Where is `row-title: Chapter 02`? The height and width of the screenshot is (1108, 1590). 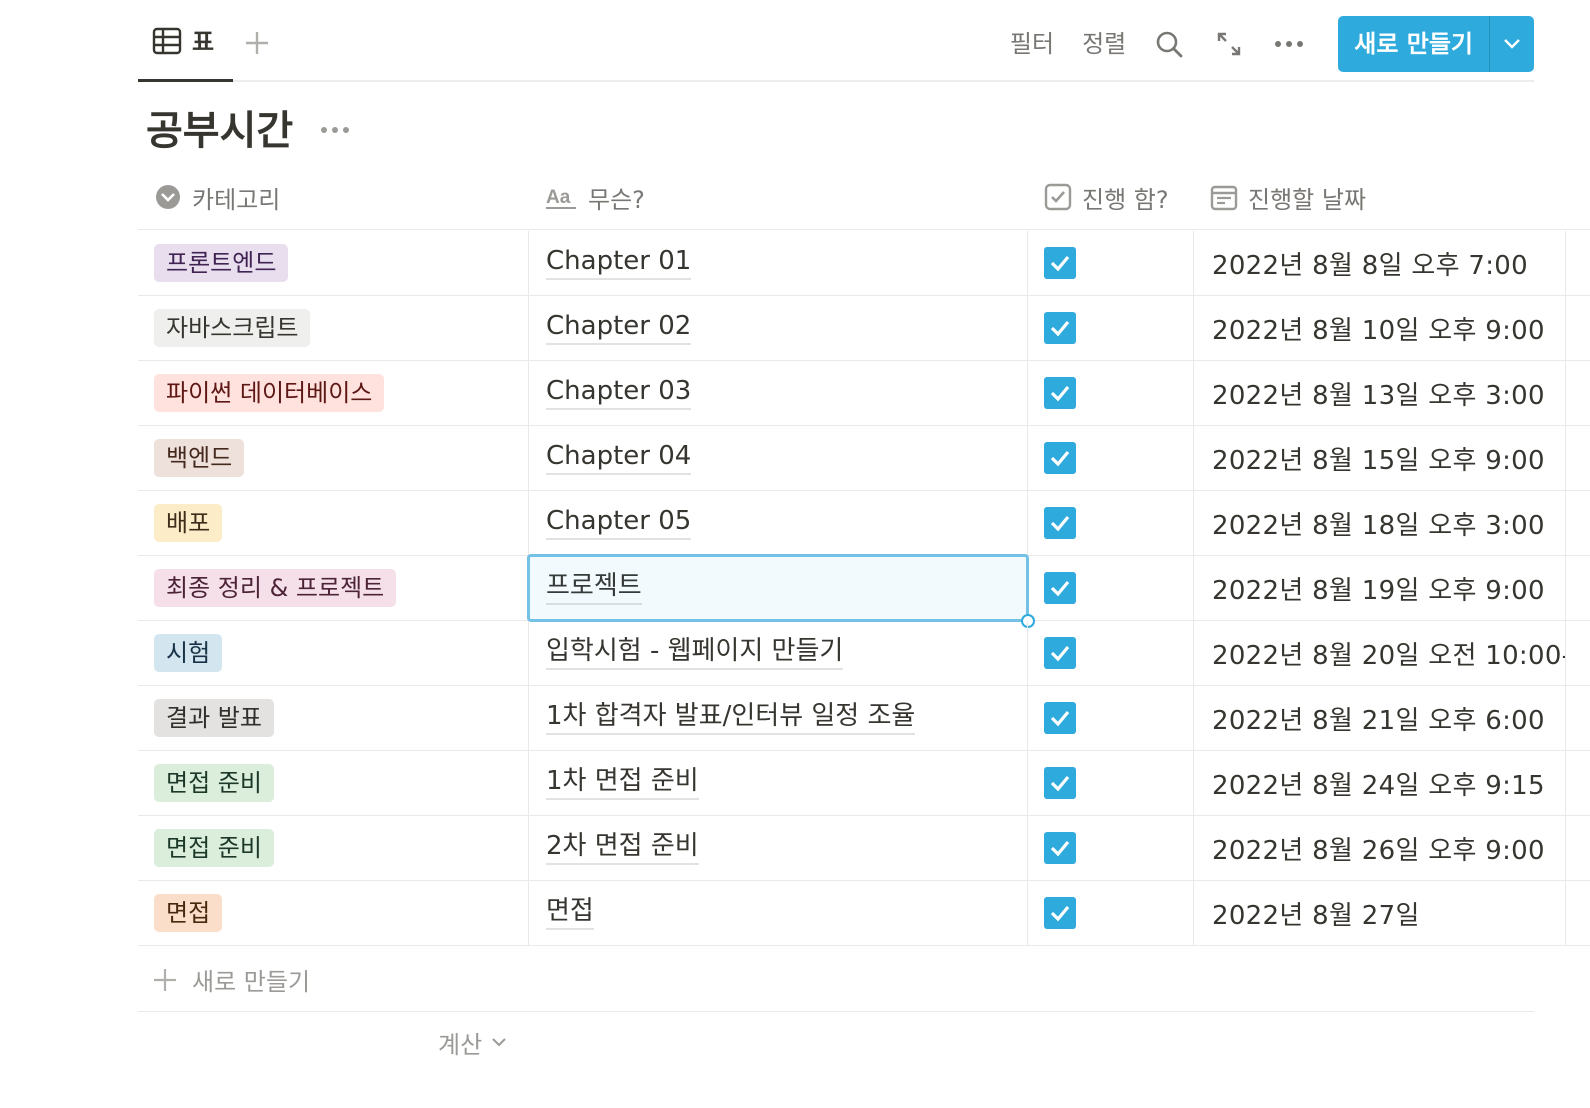 row-title: Chapter 02 is located at coordinates (619, 328).